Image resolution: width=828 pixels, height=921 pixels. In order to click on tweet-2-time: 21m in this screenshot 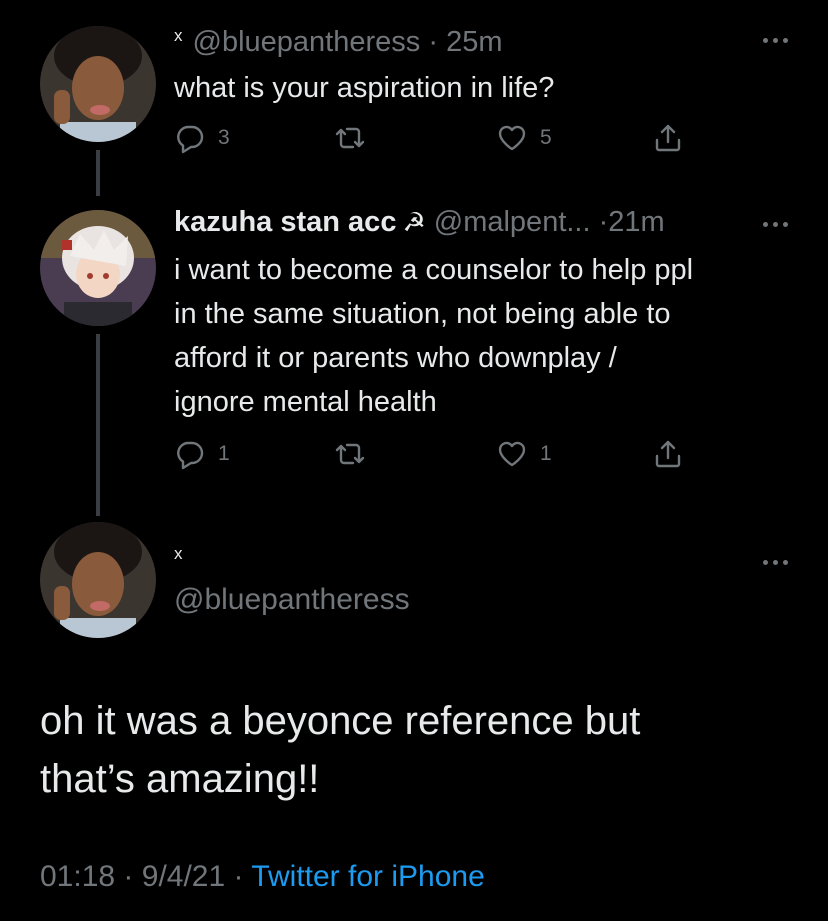, I will do `click(636, 222)`.